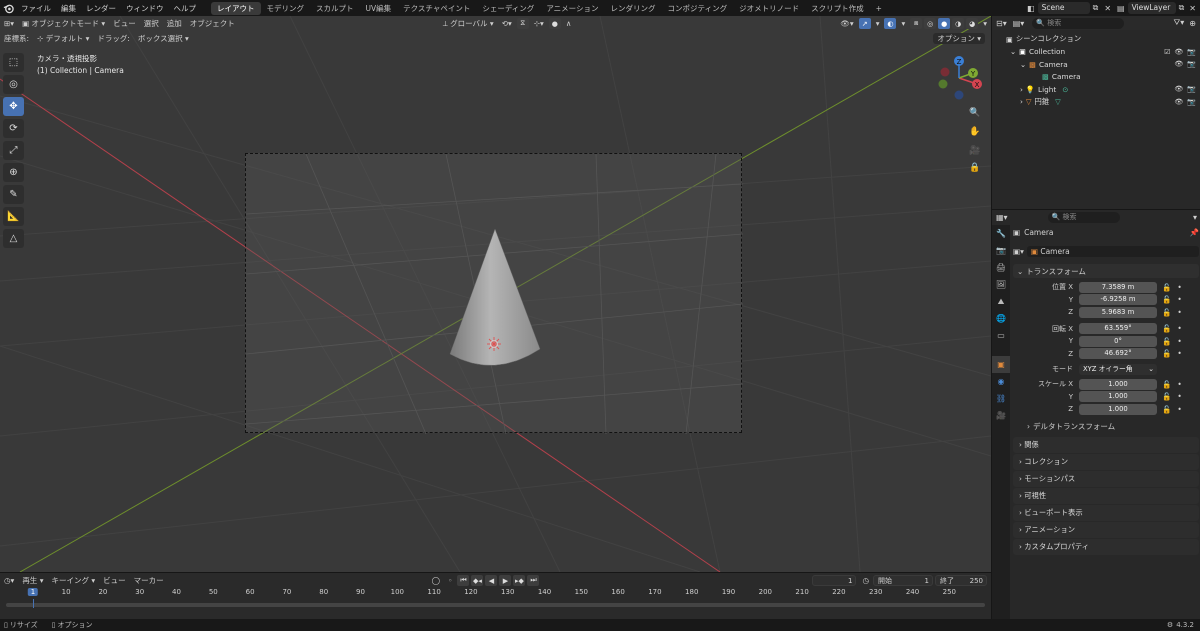  I want to click on workspace-tab-texture-paint: テクスチャペイント, so click(436, 8).